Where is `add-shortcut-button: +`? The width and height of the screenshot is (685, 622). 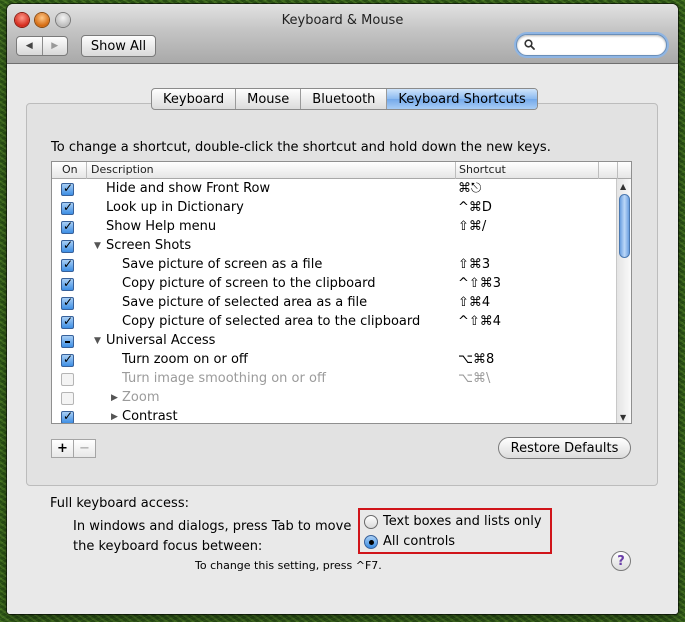
add-shortcut-button: + is located at coordinates (62, 448).